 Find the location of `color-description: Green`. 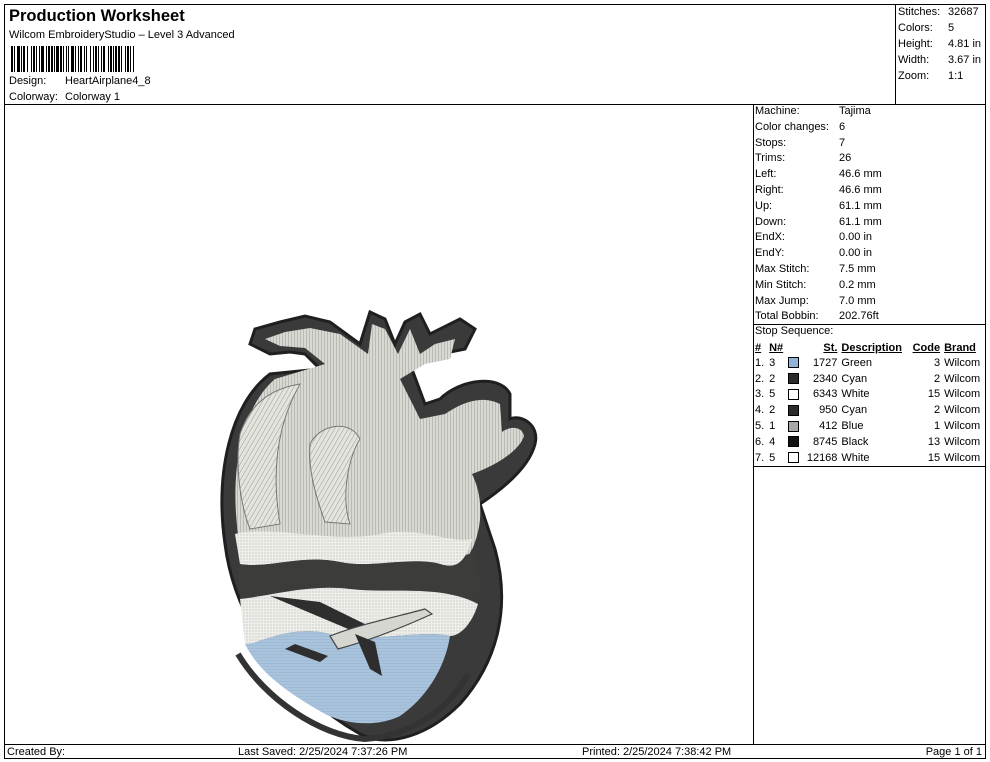

color-description: Green is located at coordinates (856, 362).